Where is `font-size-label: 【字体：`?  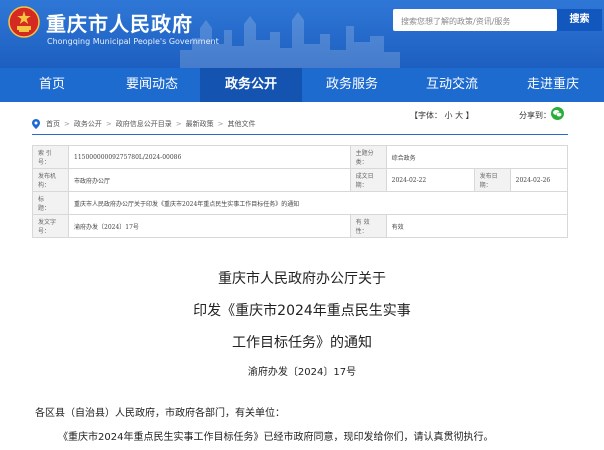 font-size-label: 【字体： is located at coordinates (426, 115).